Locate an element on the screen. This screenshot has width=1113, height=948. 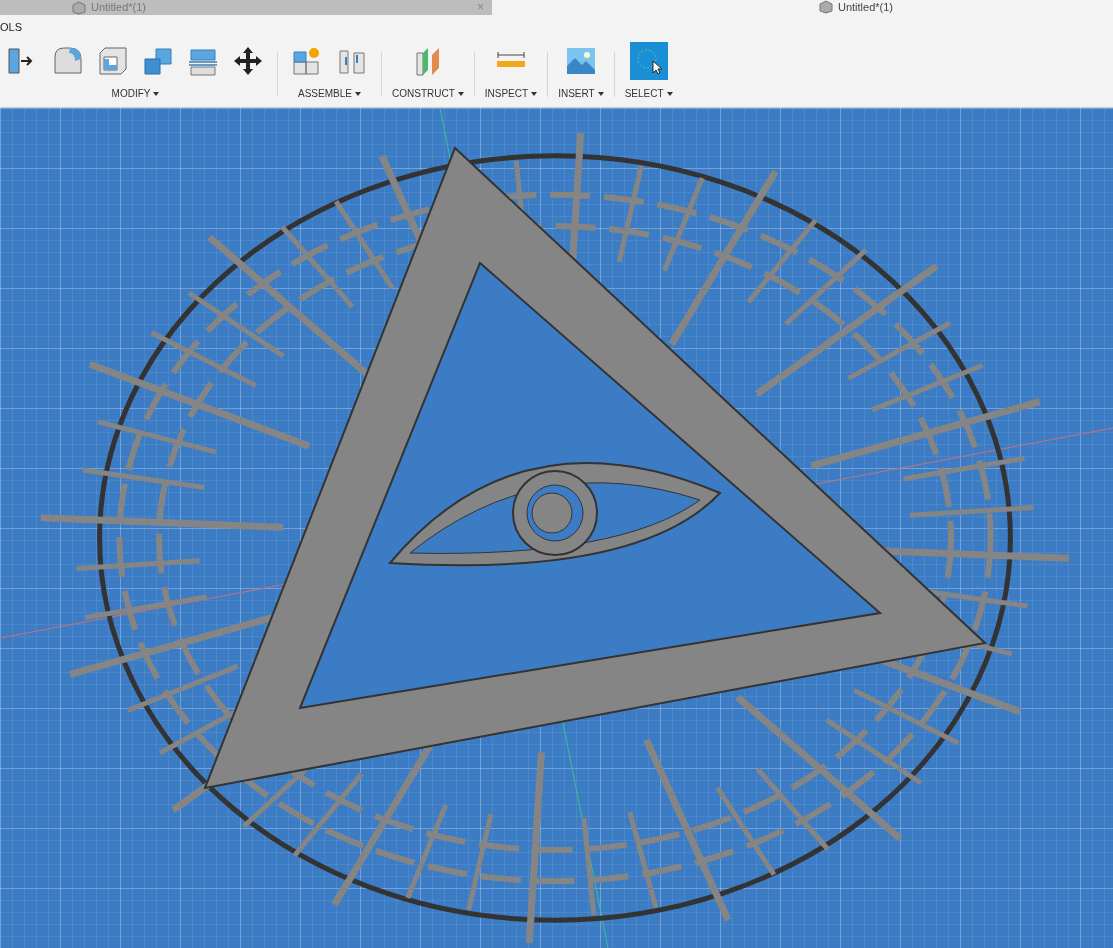
group-menu-button: INSERT is located at coordinates (581, 93).